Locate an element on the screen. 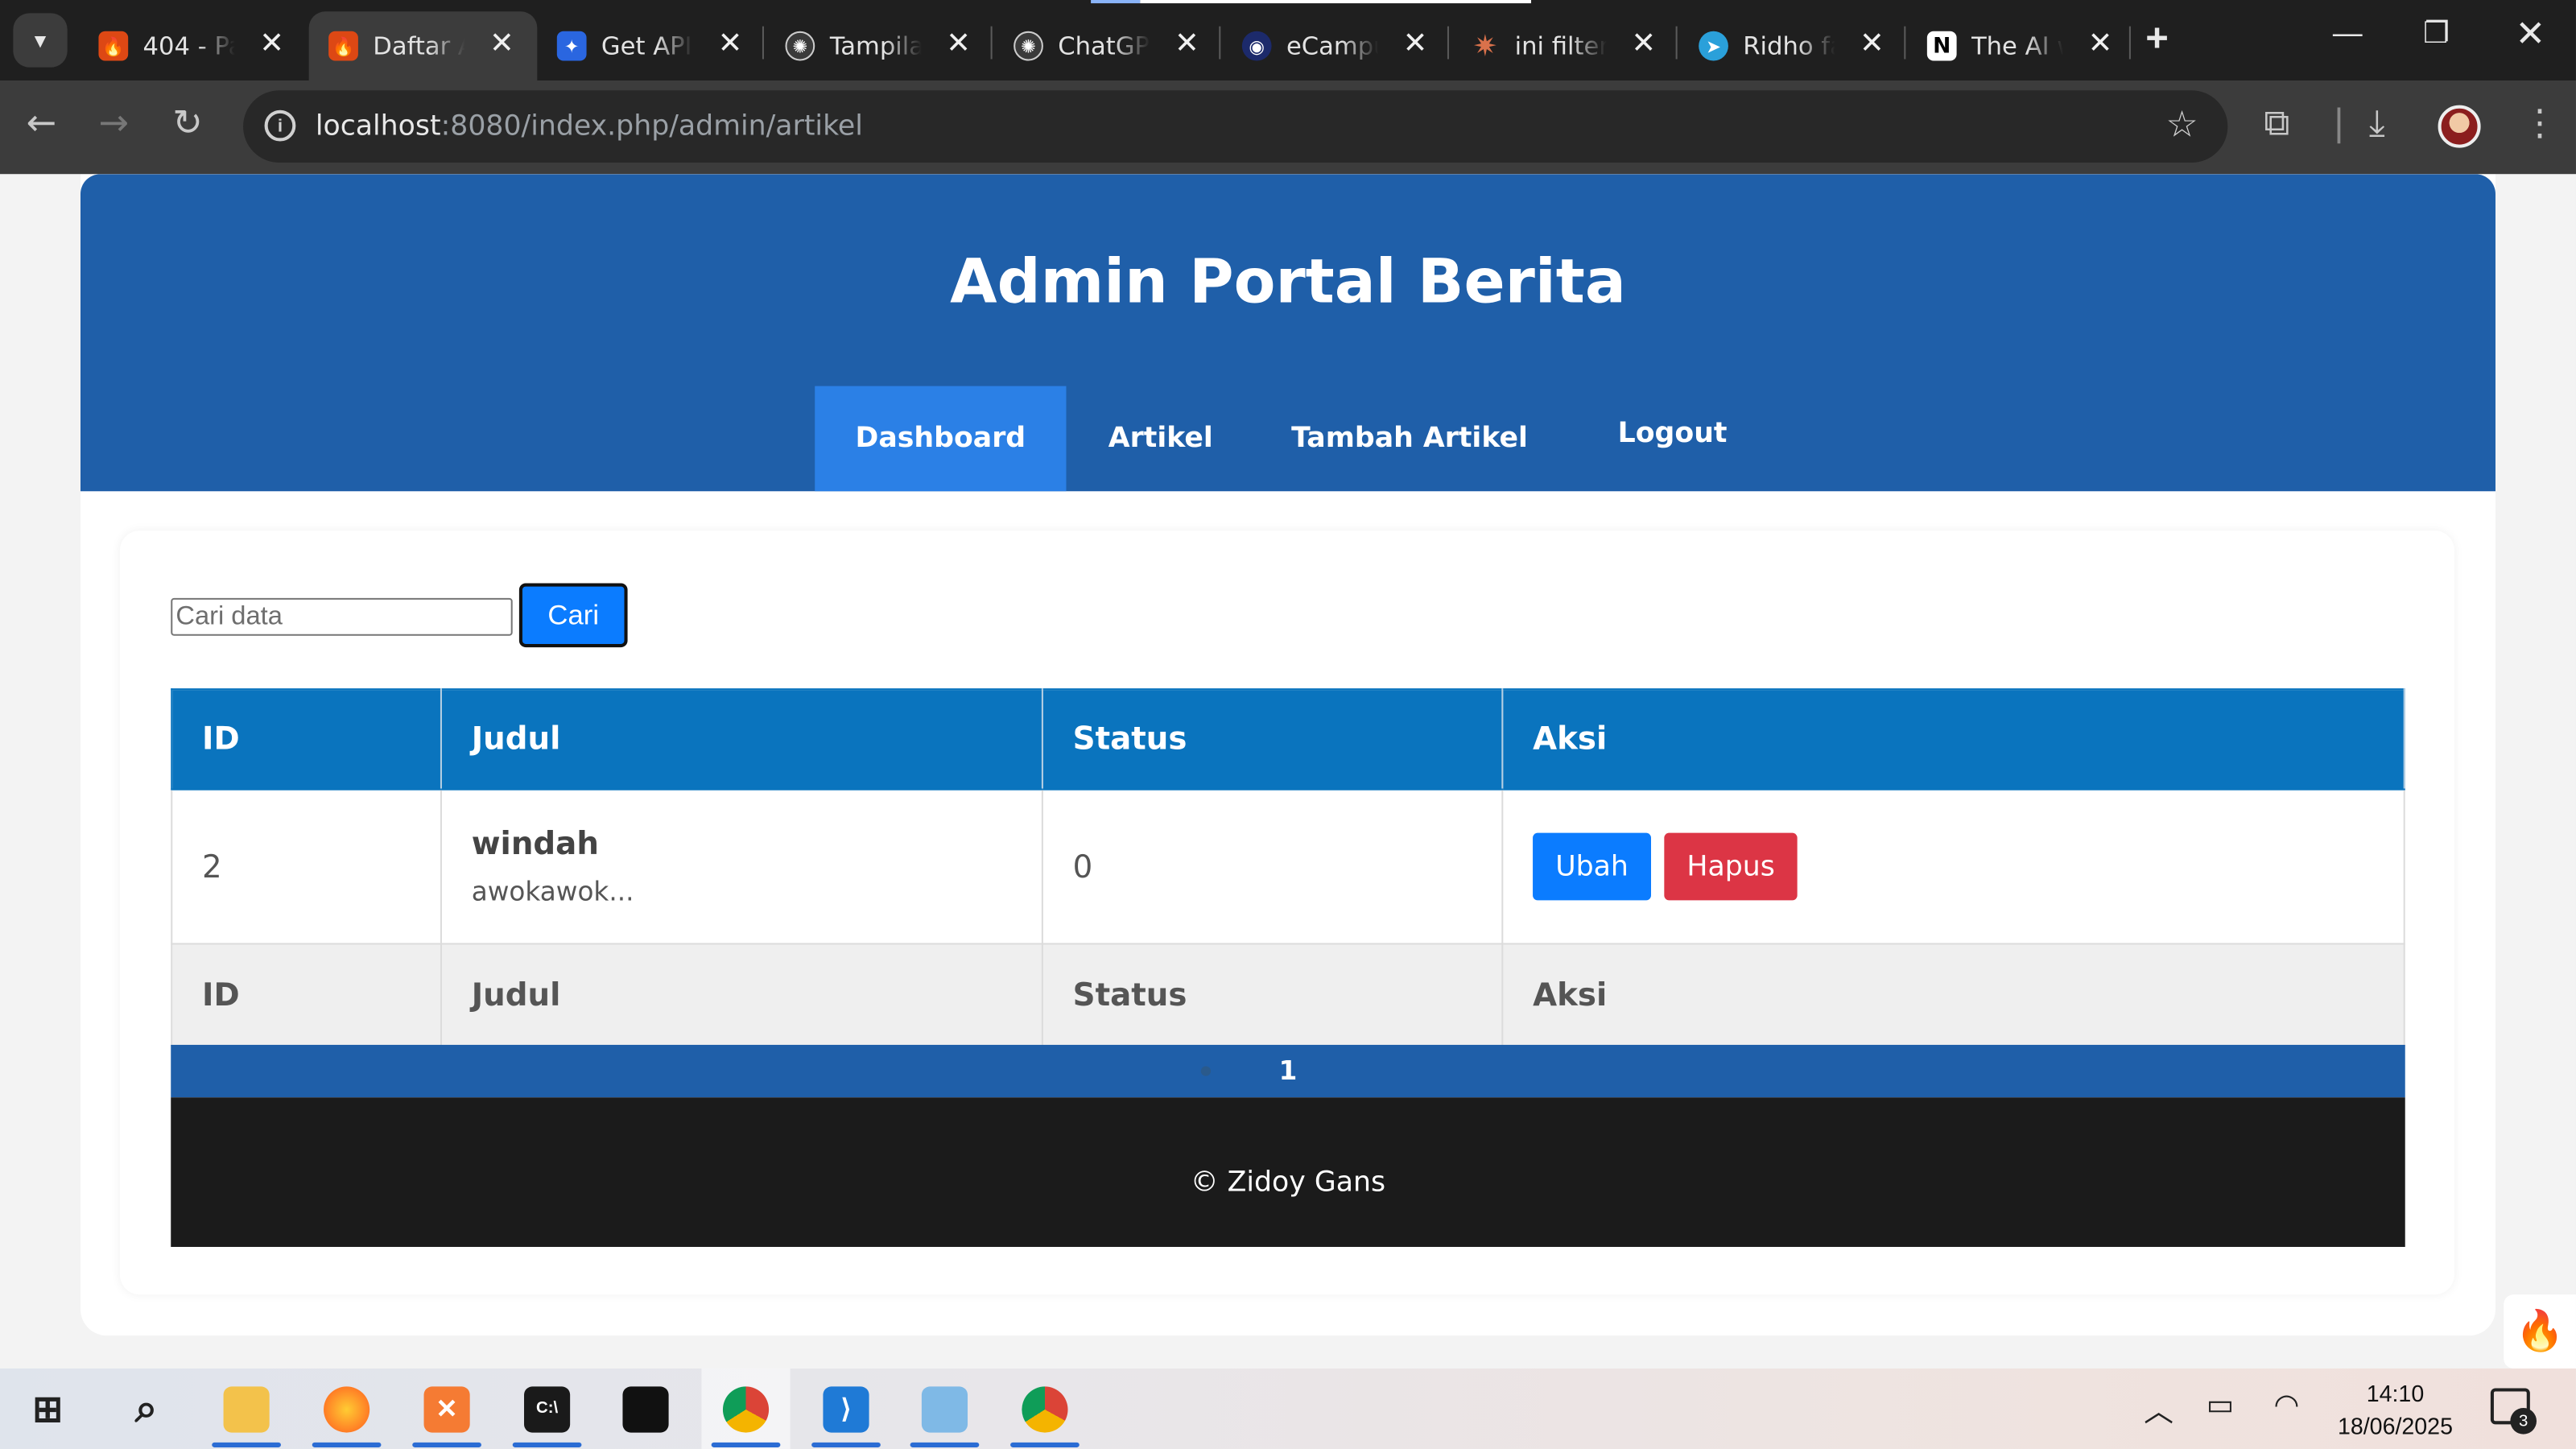 The image size is (2576, 1449). browser-tab: ✺ ChatGPT ✕ is located at coordinates (1108, 45).